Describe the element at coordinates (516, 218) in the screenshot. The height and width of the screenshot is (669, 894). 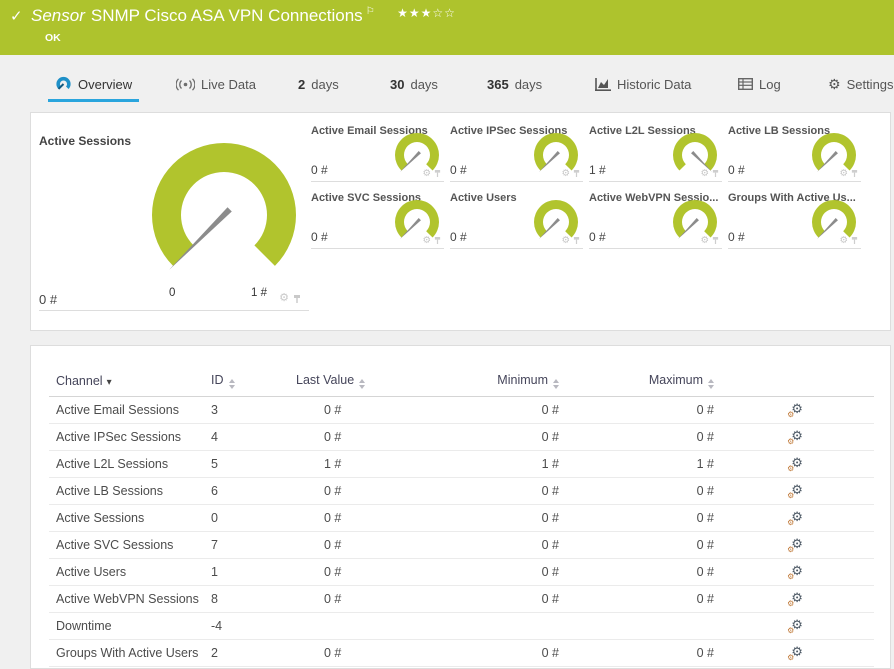
I see `gauge-tile: Active Users 0 # ⚙` at that location.